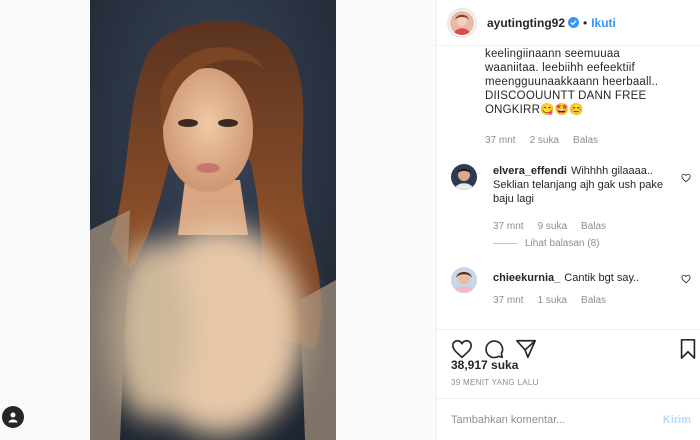  I want to click on post-header: ayutingting92 • Ikuti, so click(568, 23).